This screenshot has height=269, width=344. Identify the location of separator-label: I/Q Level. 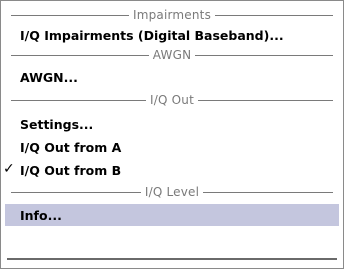
(172, 192).